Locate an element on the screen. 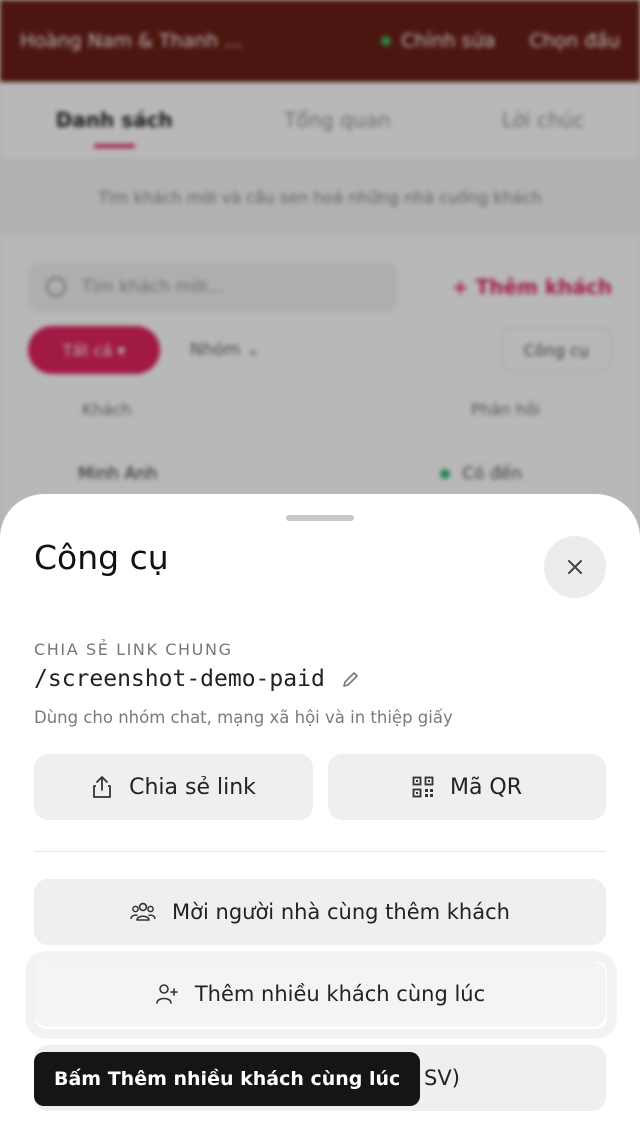 Image resolution: width=640 pixels, height=1138 pixels. import-csv-label: SV) is located at coordinates (442, 1078).